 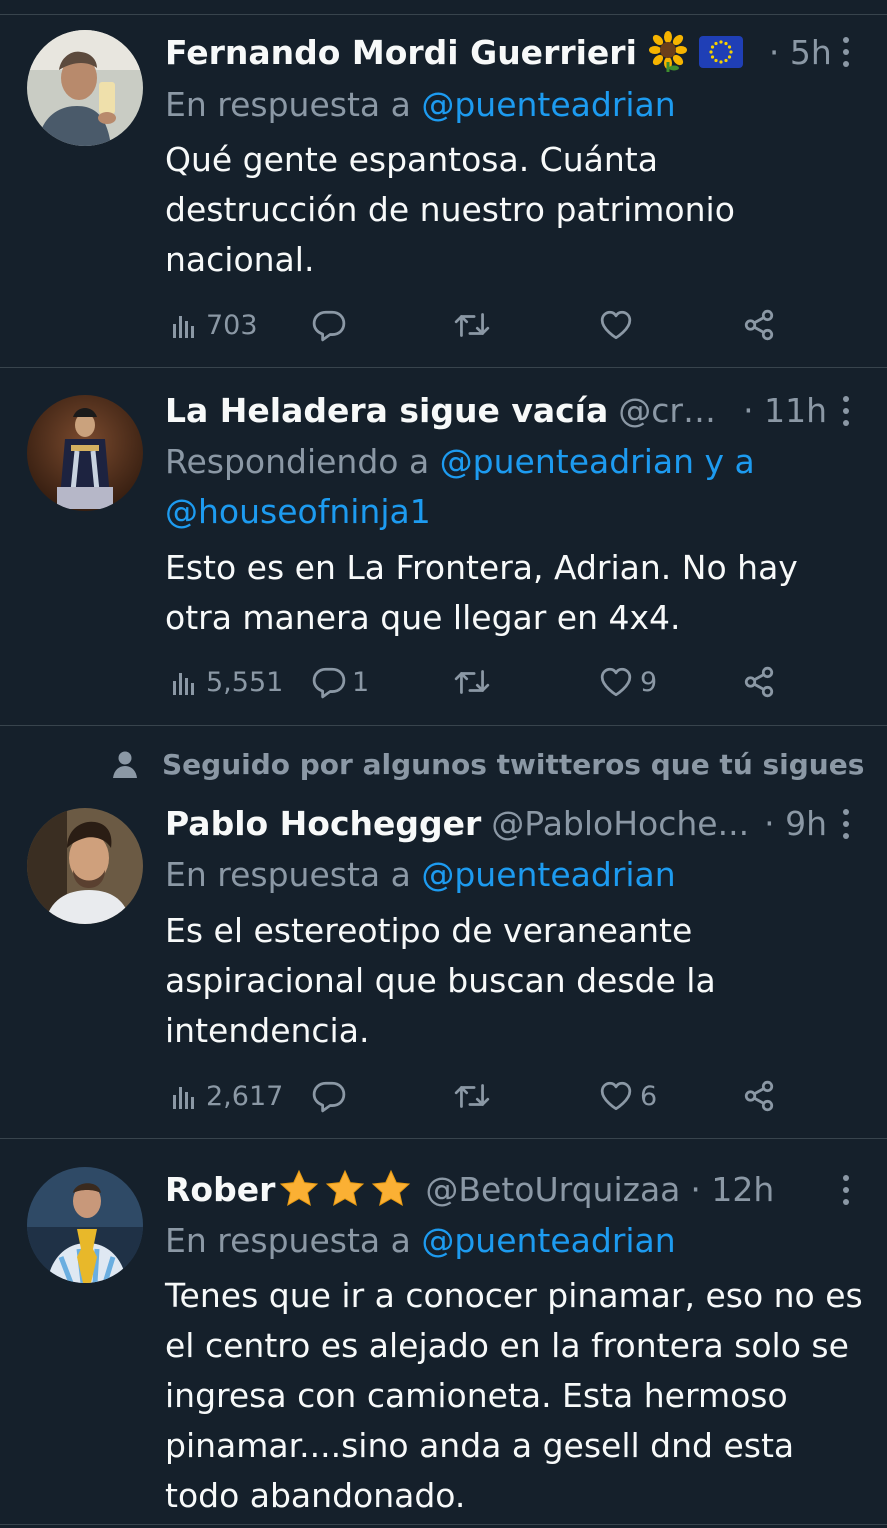 I want to click on tweet-time: · 5h, so click(x=794, y=52).